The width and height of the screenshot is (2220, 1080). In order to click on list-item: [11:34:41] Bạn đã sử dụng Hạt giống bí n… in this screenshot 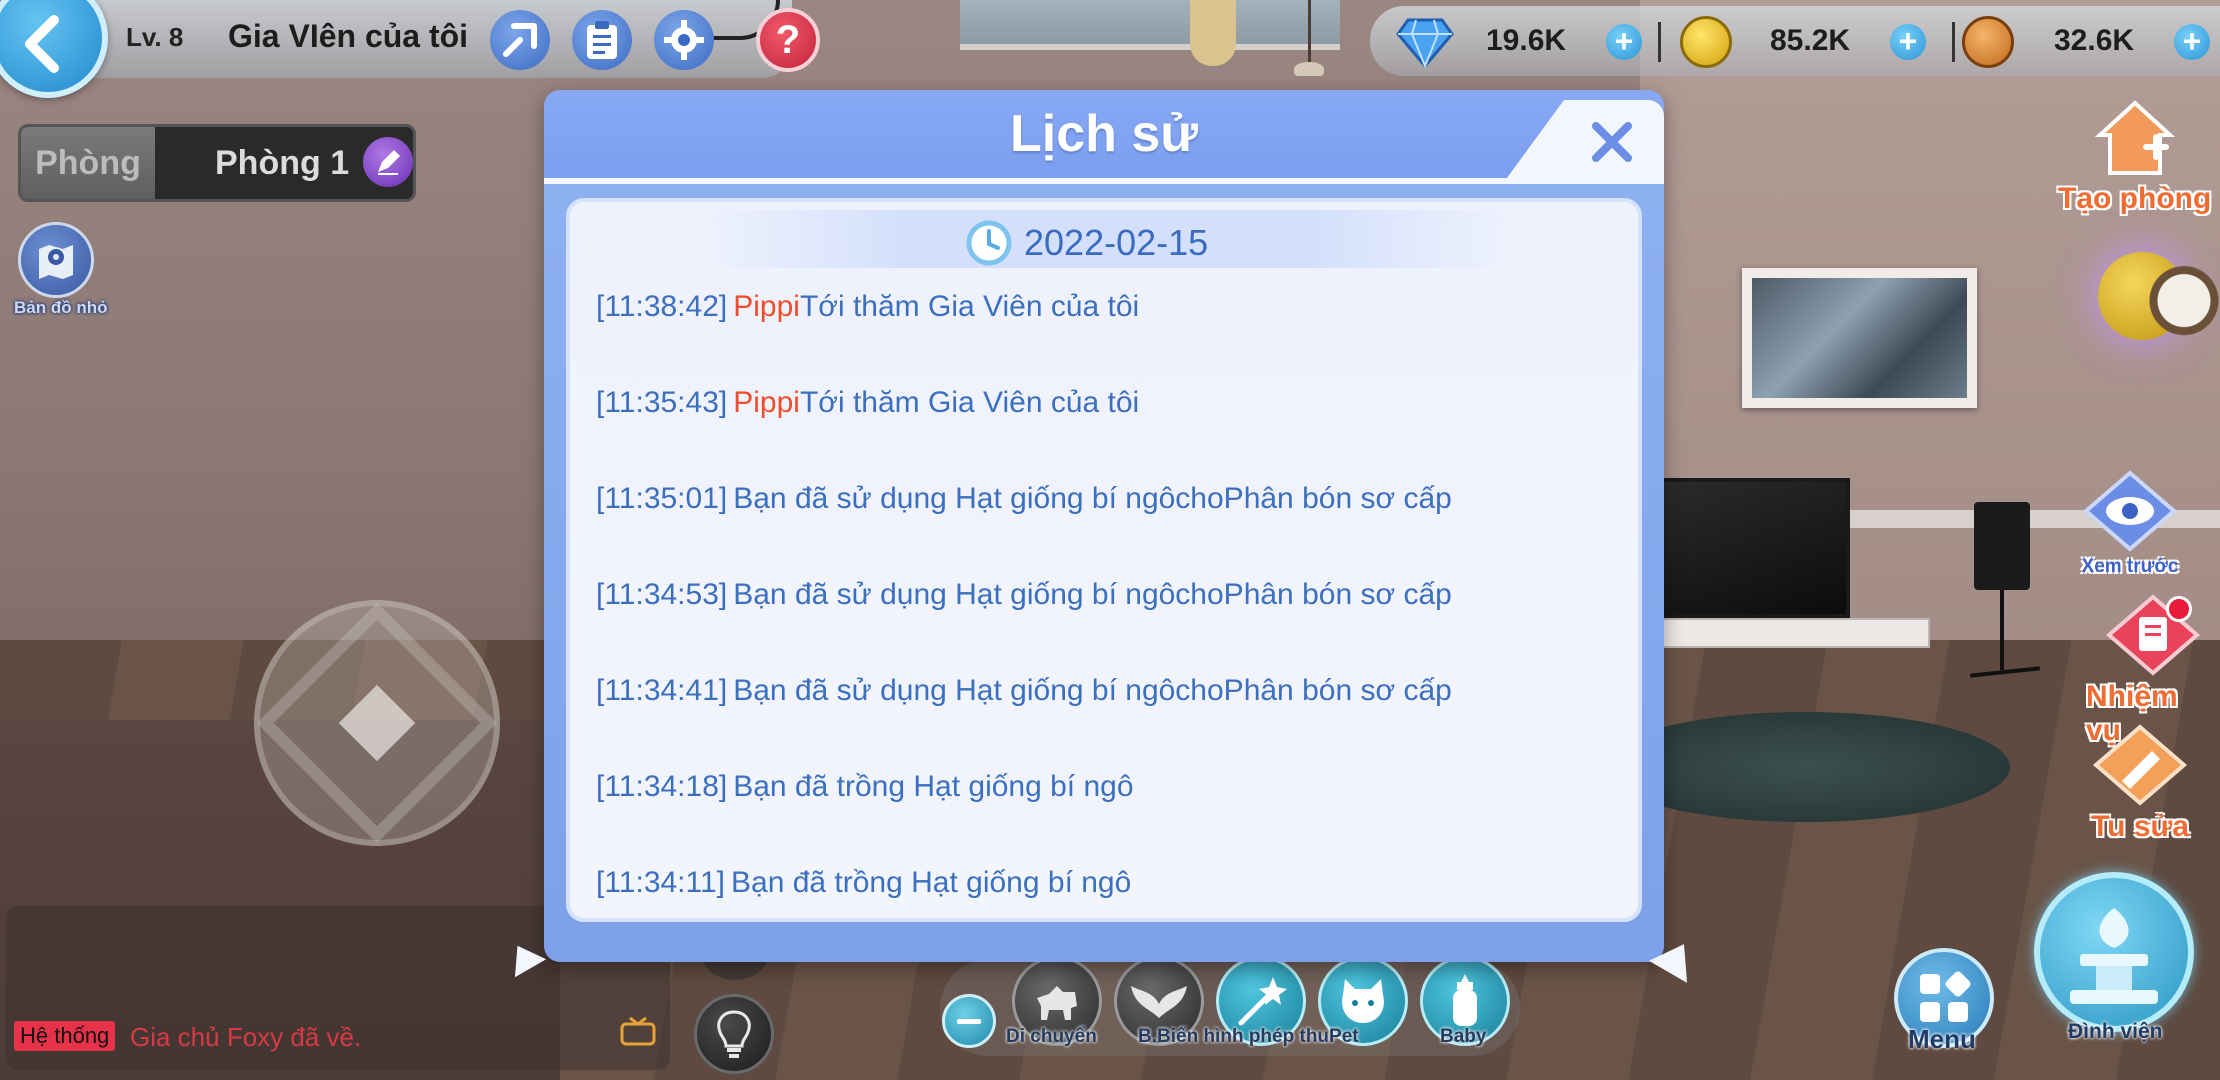, I will do `click(1111, 722)`.